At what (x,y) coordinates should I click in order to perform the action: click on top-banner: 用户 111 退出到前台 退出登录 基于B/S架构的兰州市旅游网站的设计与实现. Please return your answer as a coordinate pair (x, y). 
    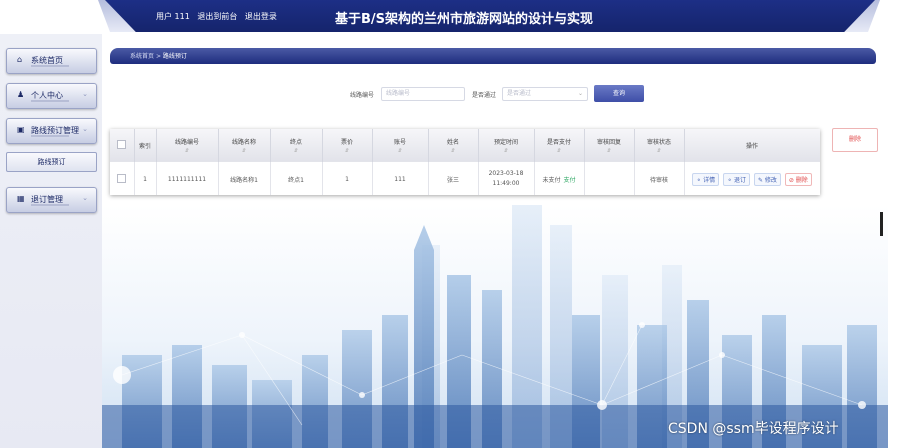
    Looking at the image, I should click on (456, 17).